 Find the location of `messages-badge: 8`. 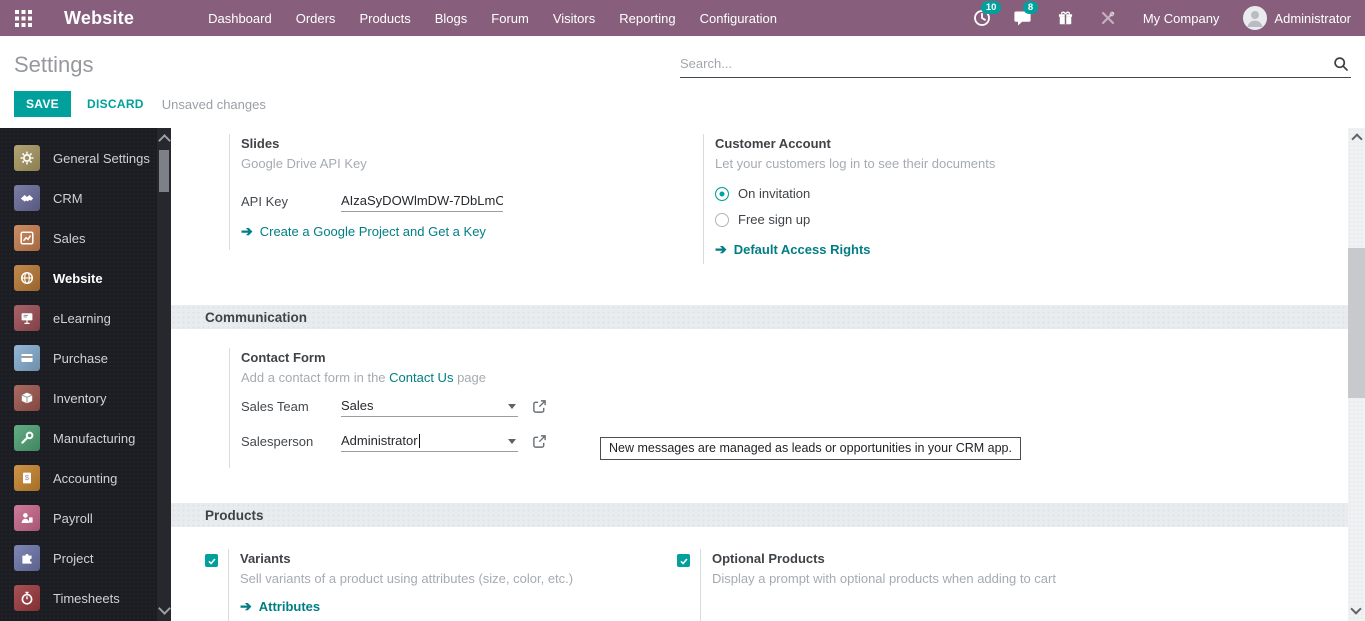

messages-badge: 8 is located at coordinates (1030, 7).